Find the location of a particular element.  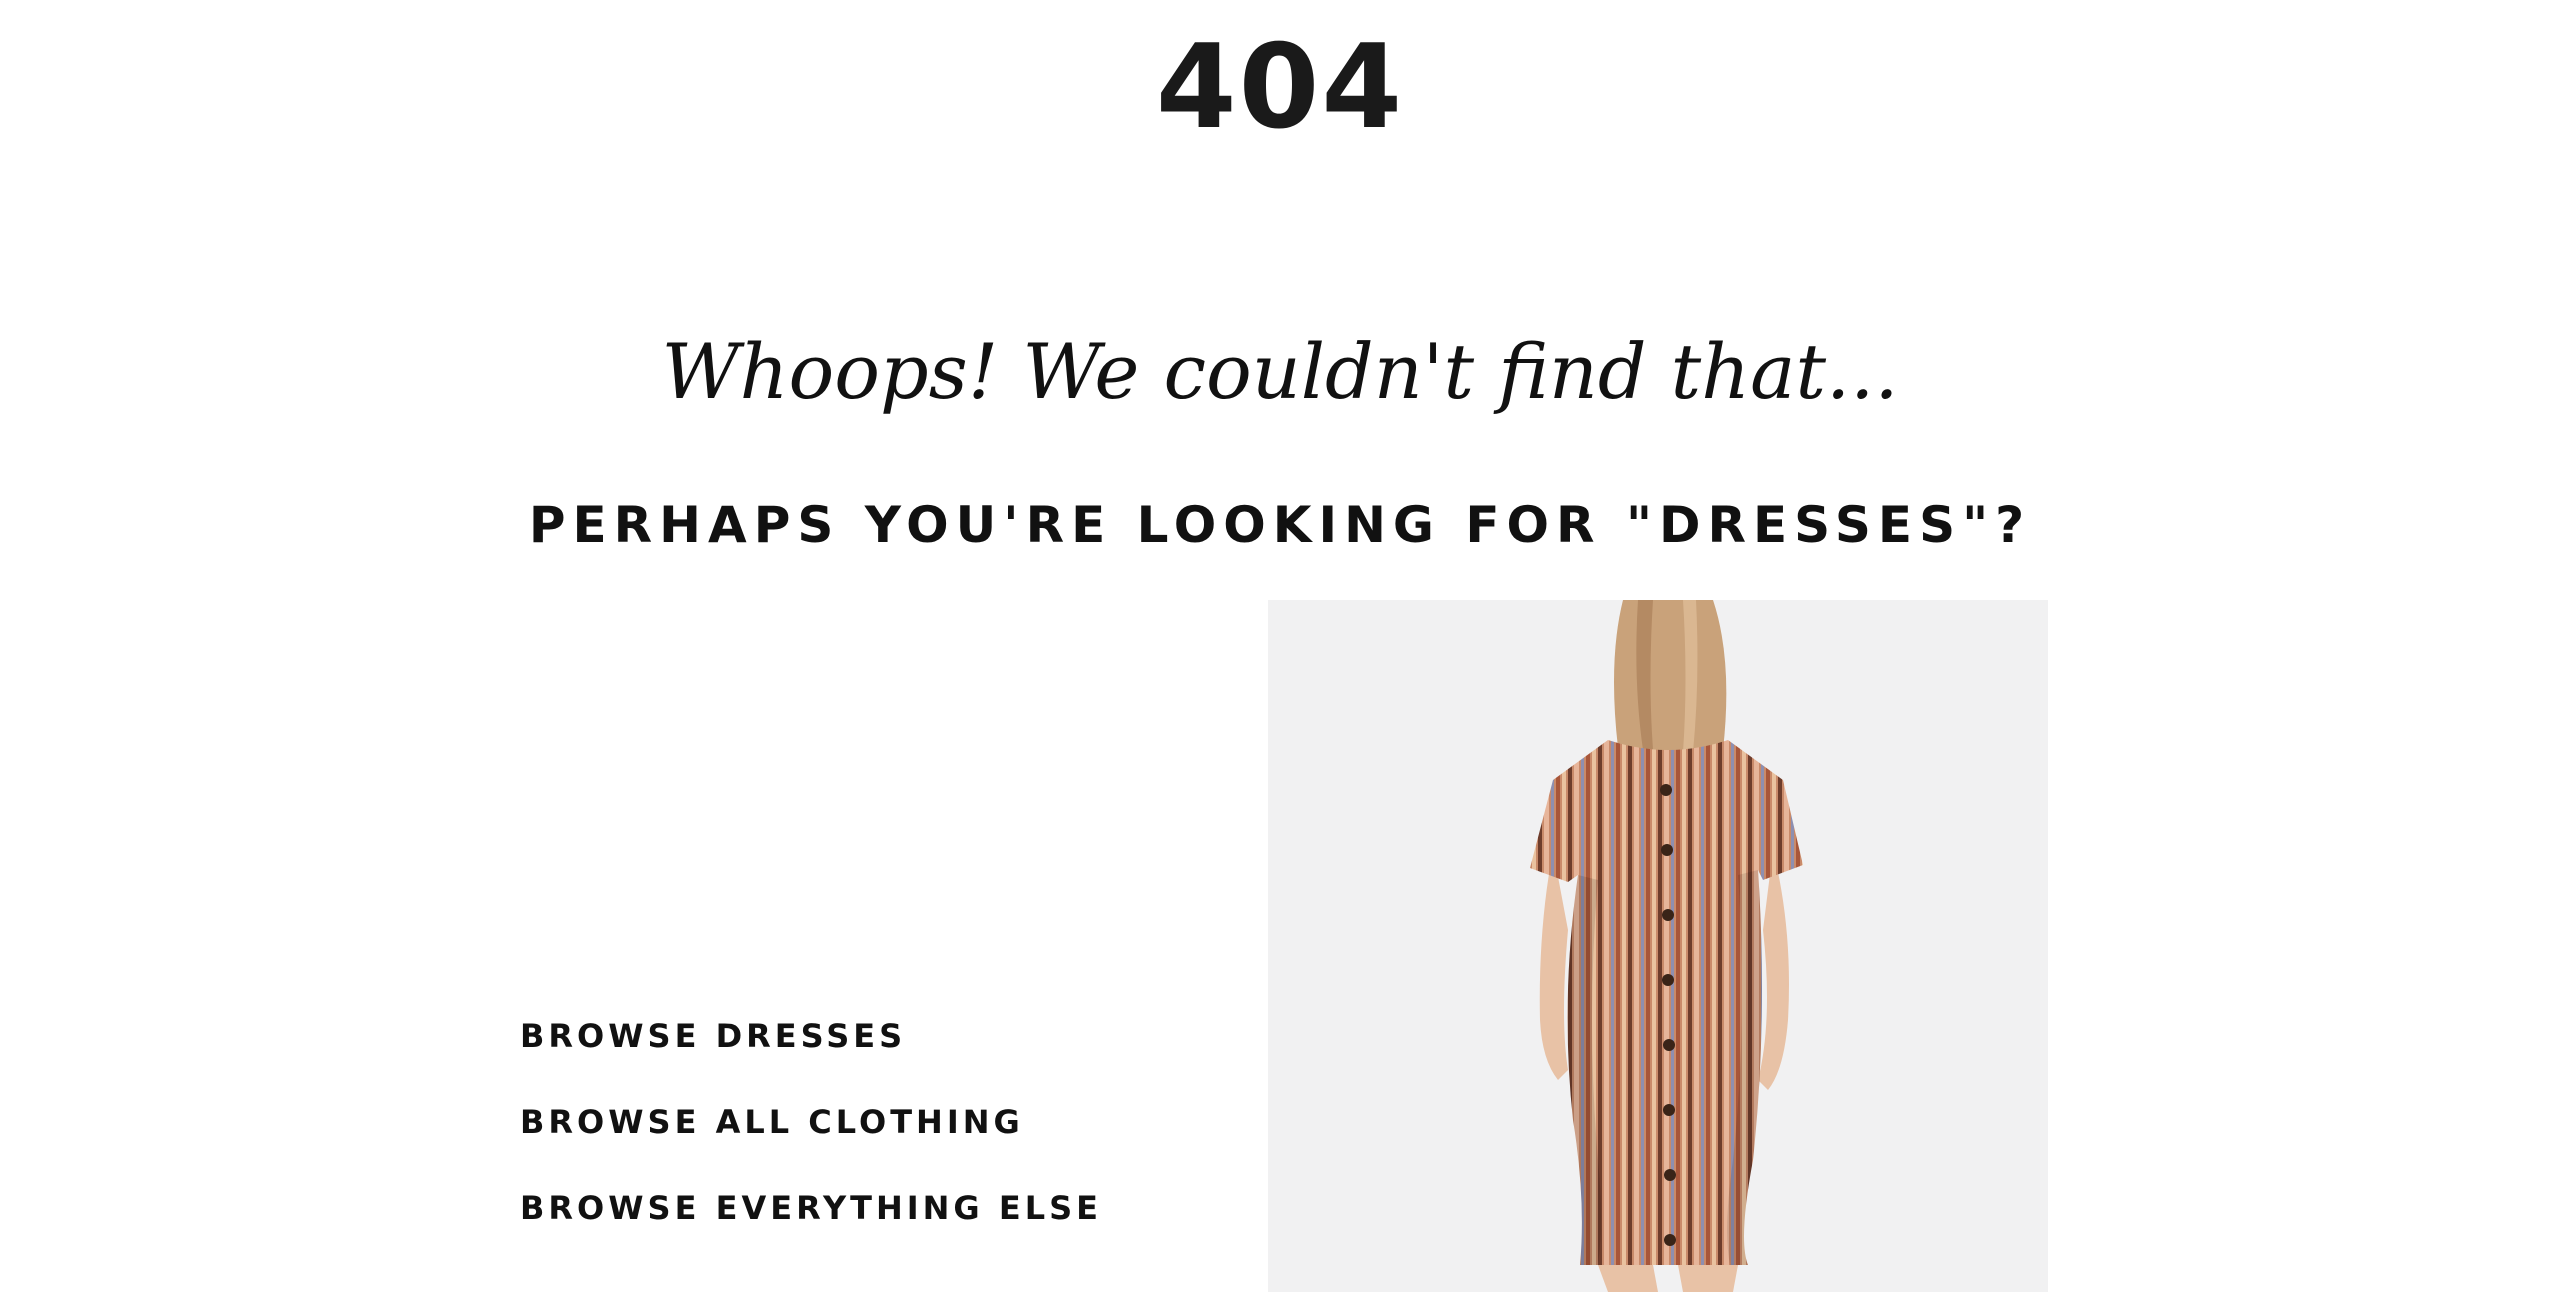

error-code: 404 is located at coordinates (1280, 87).